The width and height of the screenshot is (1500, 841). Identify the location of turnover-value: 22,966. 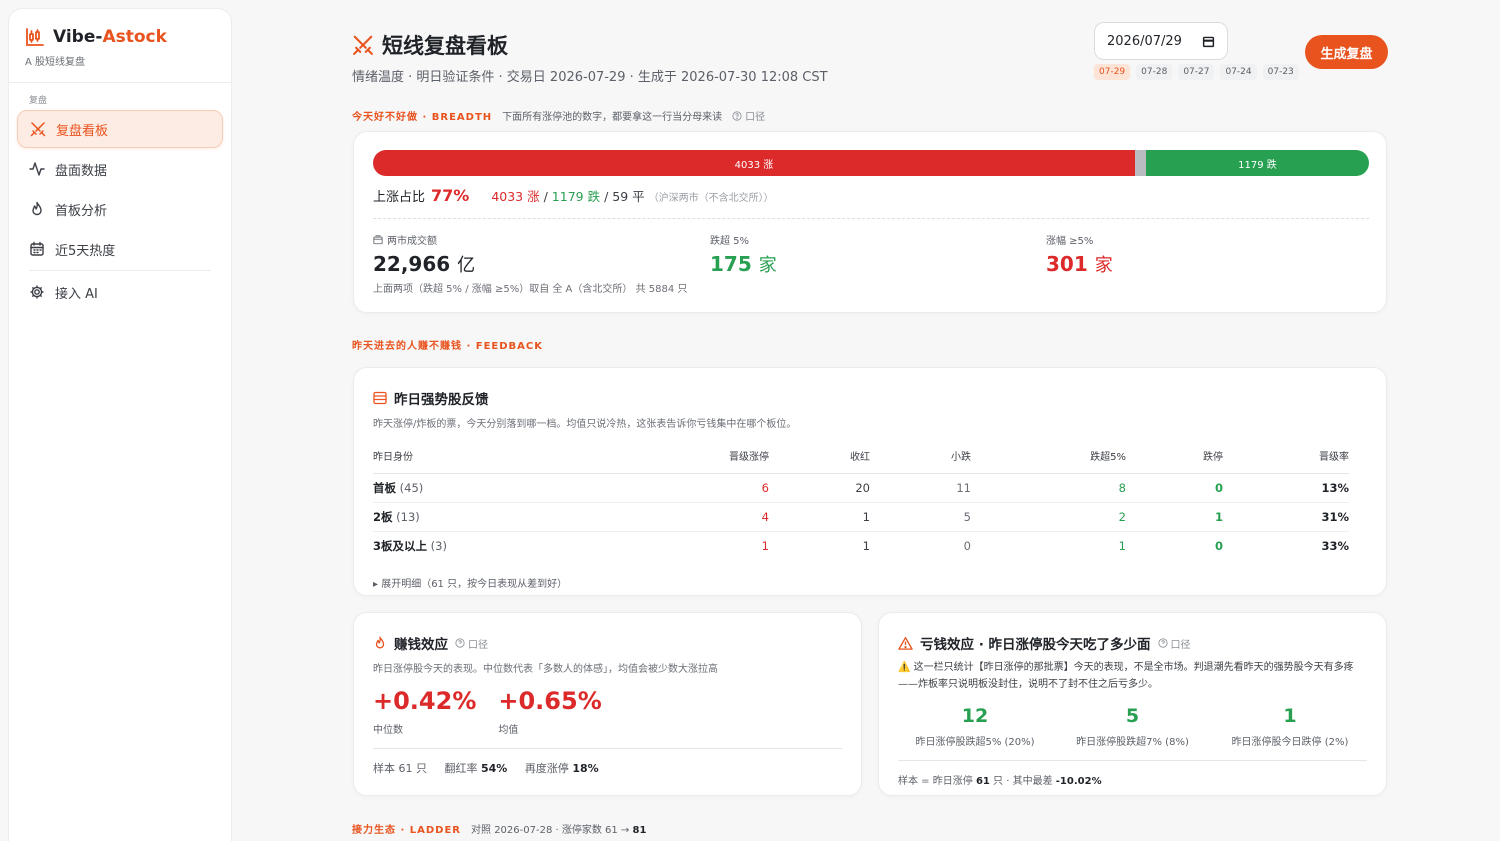
(412, 264).